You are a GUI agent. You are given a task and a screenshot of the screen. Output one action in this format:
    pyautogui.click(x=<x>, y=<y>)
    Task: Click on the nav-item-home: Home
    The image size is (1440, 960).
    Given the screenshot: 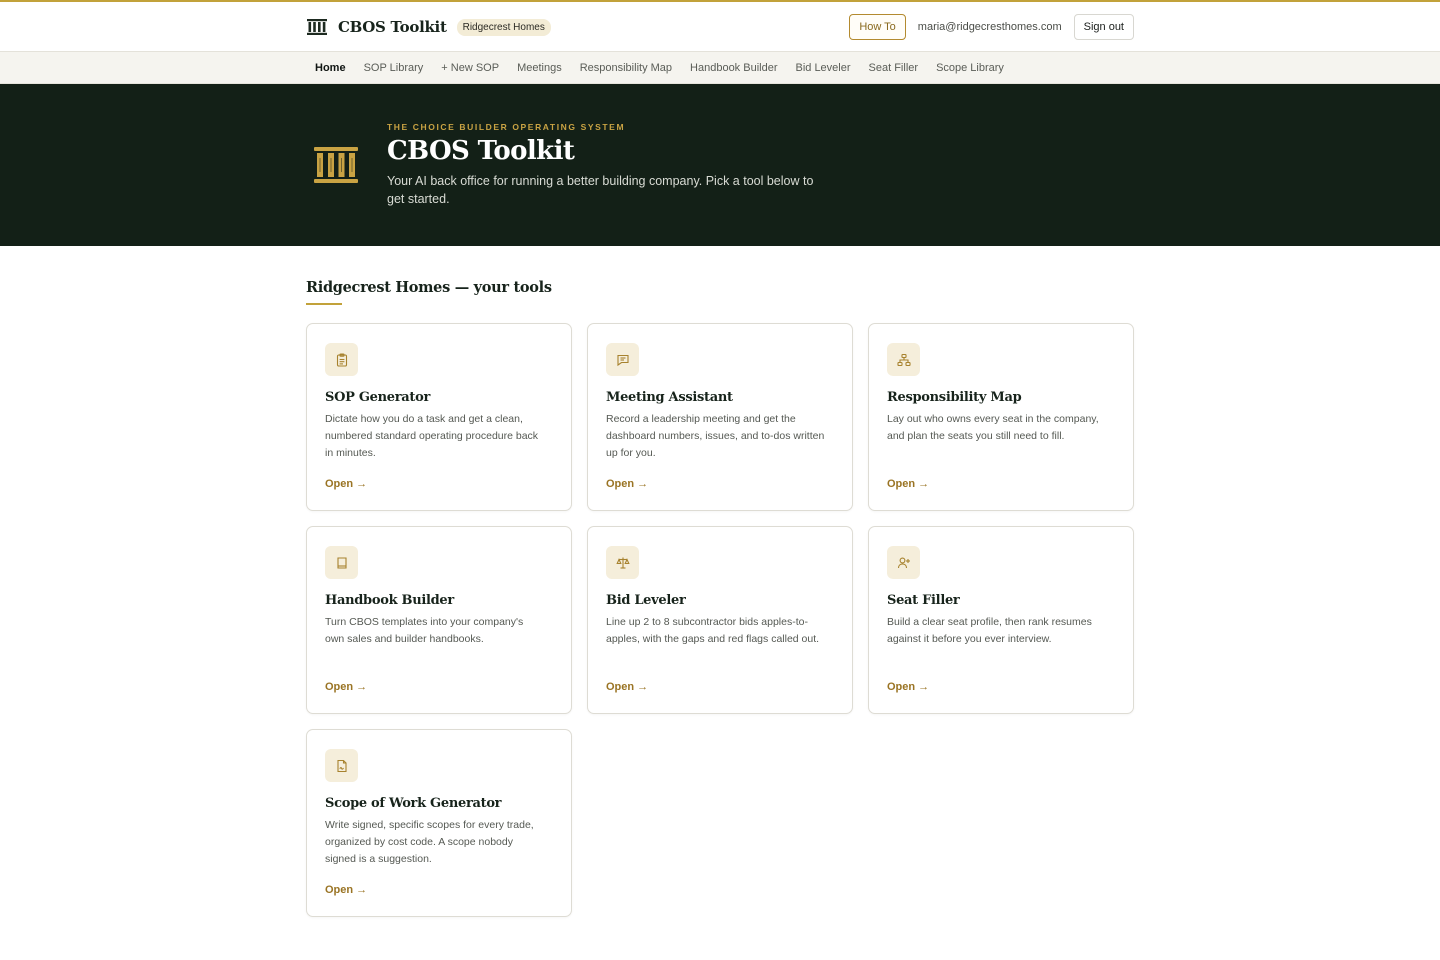 What is the action you would take?
    pyautogui.click(x=330, y=68)
    